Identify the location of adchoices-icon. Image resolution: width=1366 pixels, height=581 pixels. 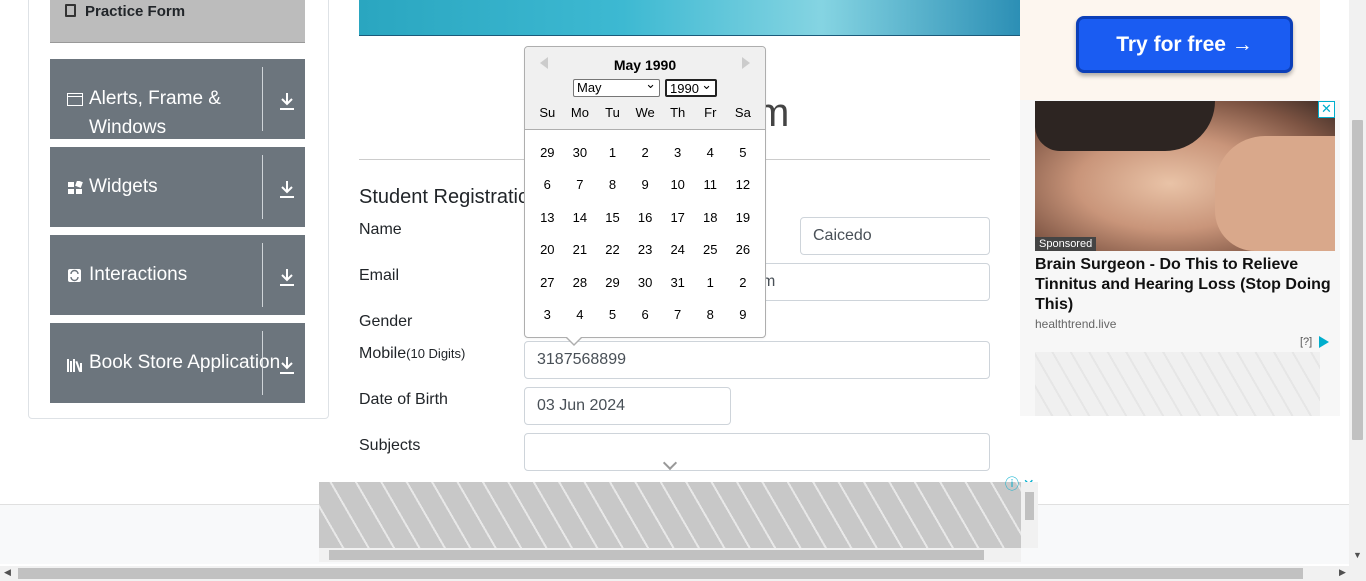
(1324, 342).